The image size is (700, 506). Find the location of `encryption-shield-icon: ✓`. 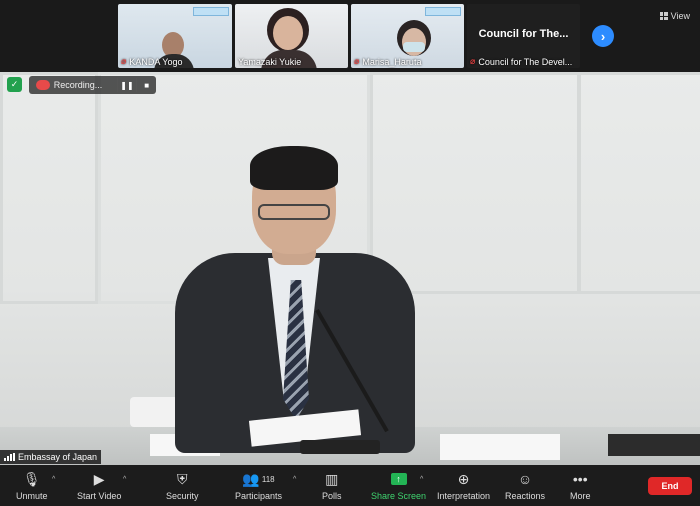

encryption-shield-icon: ✓ is located at coordinates (14, 84).